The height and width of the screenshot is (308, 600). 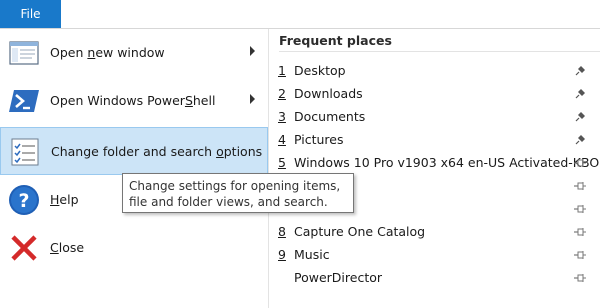 What do you see at coordinates (434, 116) in the screenshot?
I see `frequent-place-item: 3 Documents` at bounding box center [434, 116].